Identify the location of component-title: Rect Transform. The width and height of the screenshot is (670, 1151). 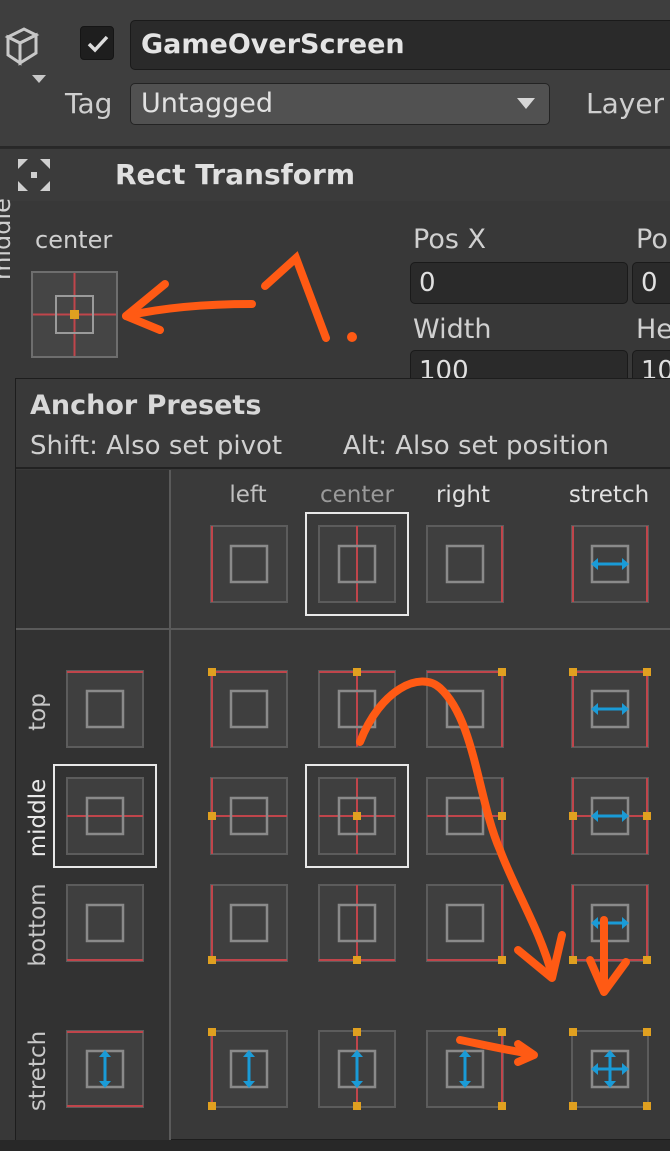
(235, 174).